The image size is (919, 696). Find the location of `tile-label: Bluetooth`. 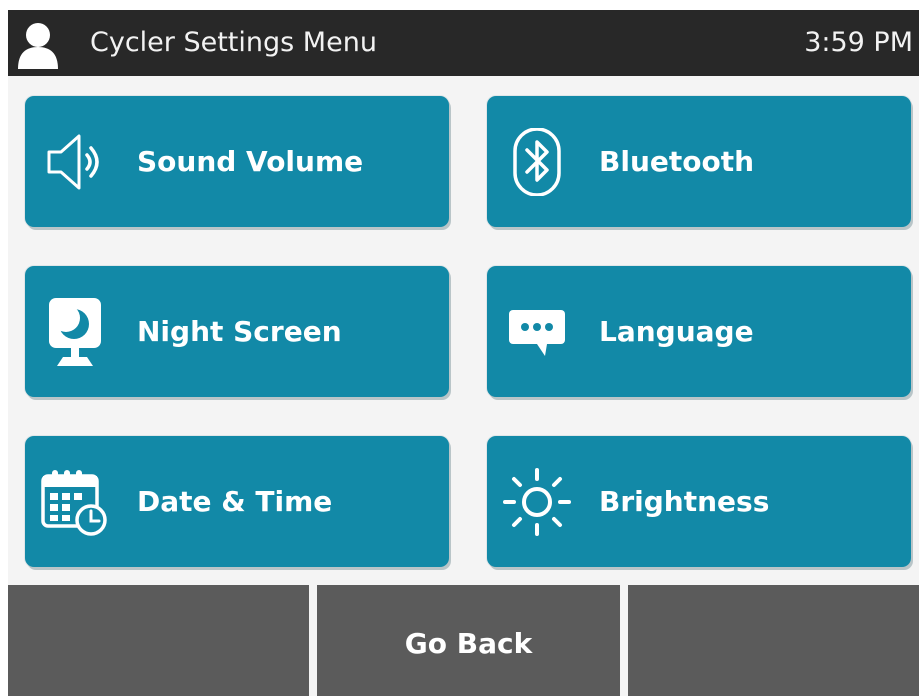

tile-label: Bluetooth is located at coordinates (677, 161).